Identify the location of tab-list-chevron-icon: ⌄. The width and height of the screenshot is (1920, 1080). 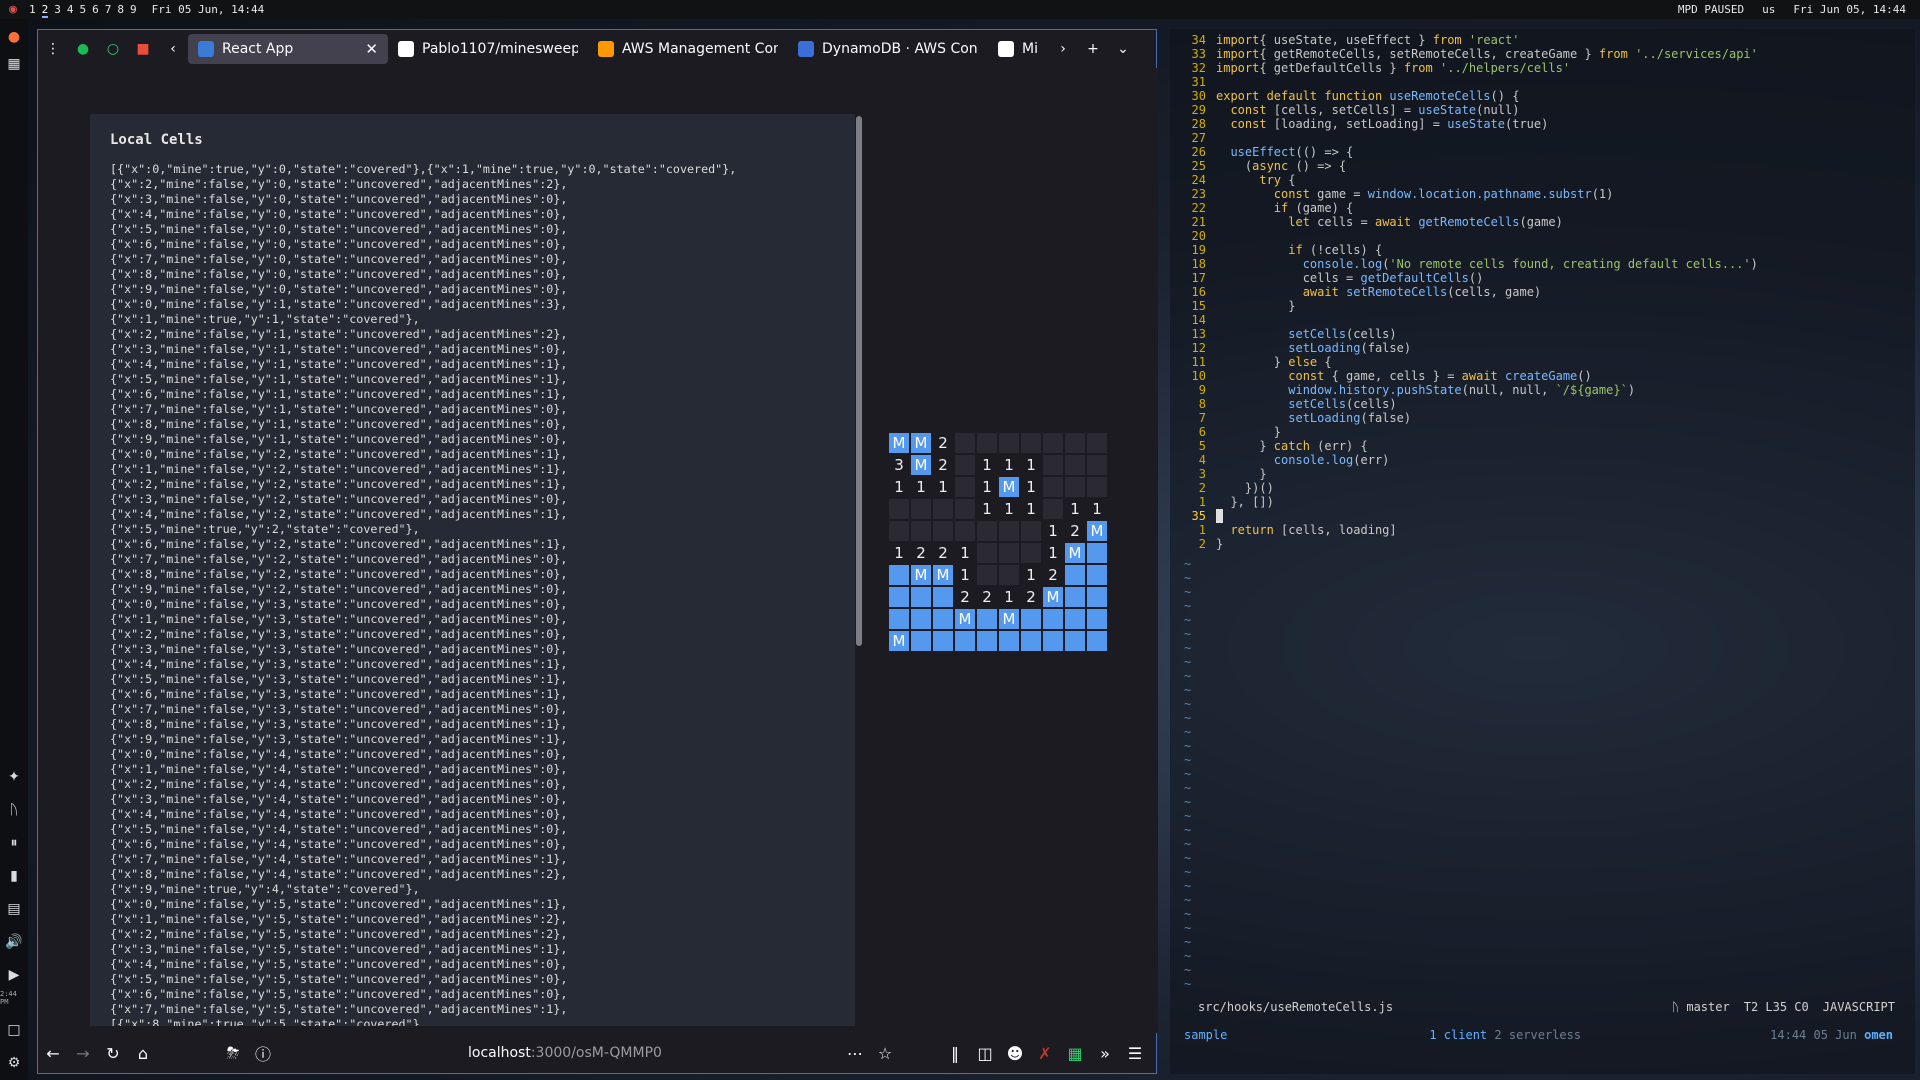
(1123, 49).